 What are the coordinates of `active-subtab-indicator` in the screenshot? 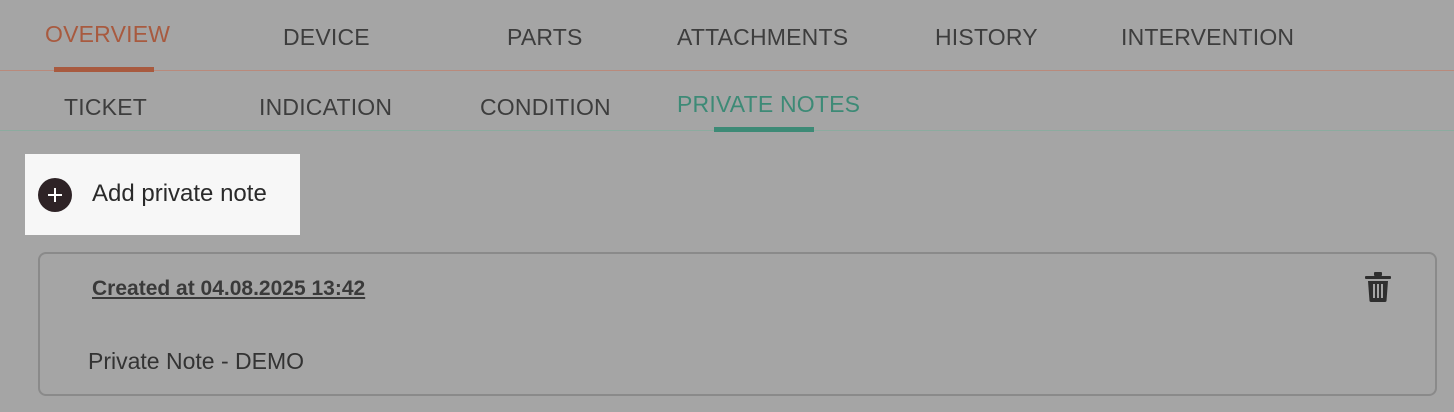 It's located at (764, 129).